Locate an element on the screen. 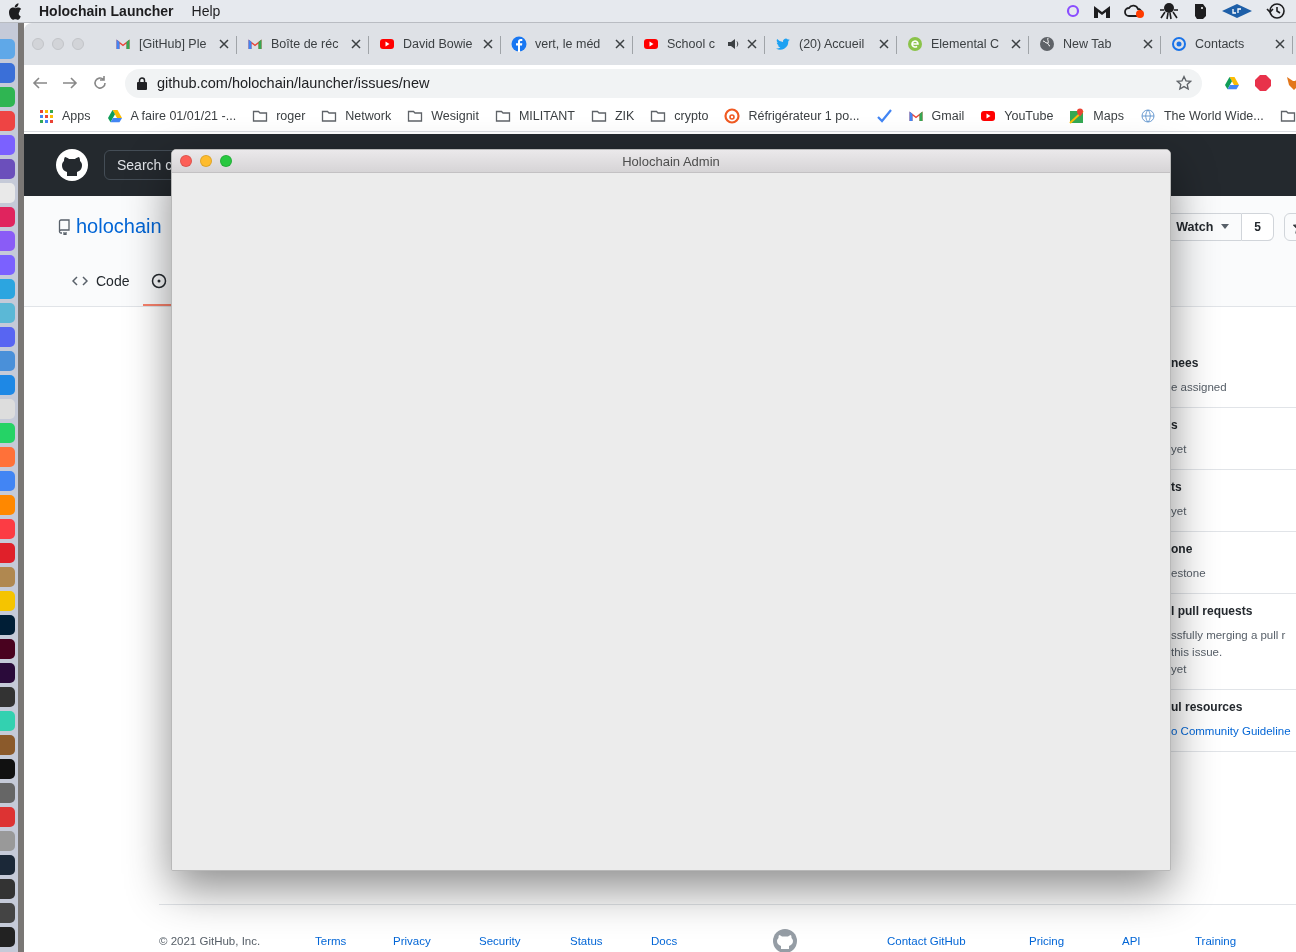 The width and height of the screenshot is (1296, 952). stop-sign-icon is located at coordinates (1263, 83).